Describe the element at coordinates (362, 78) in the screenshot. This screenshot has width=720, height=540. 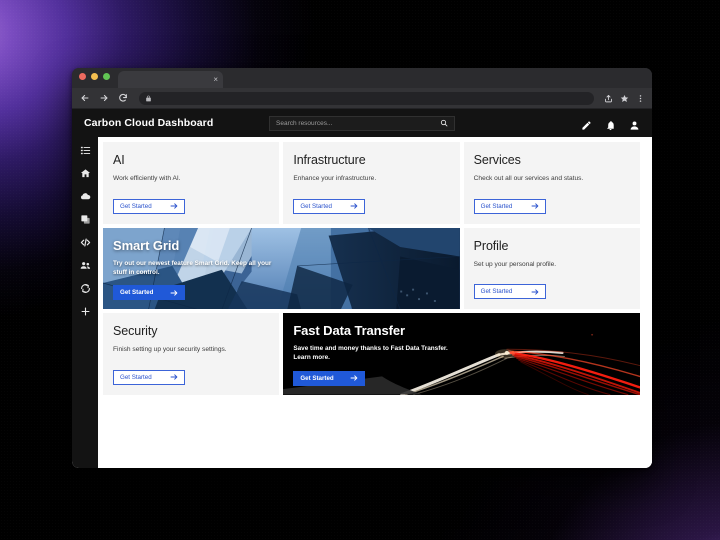
I see `browser-tab-strip: ×` at that location.